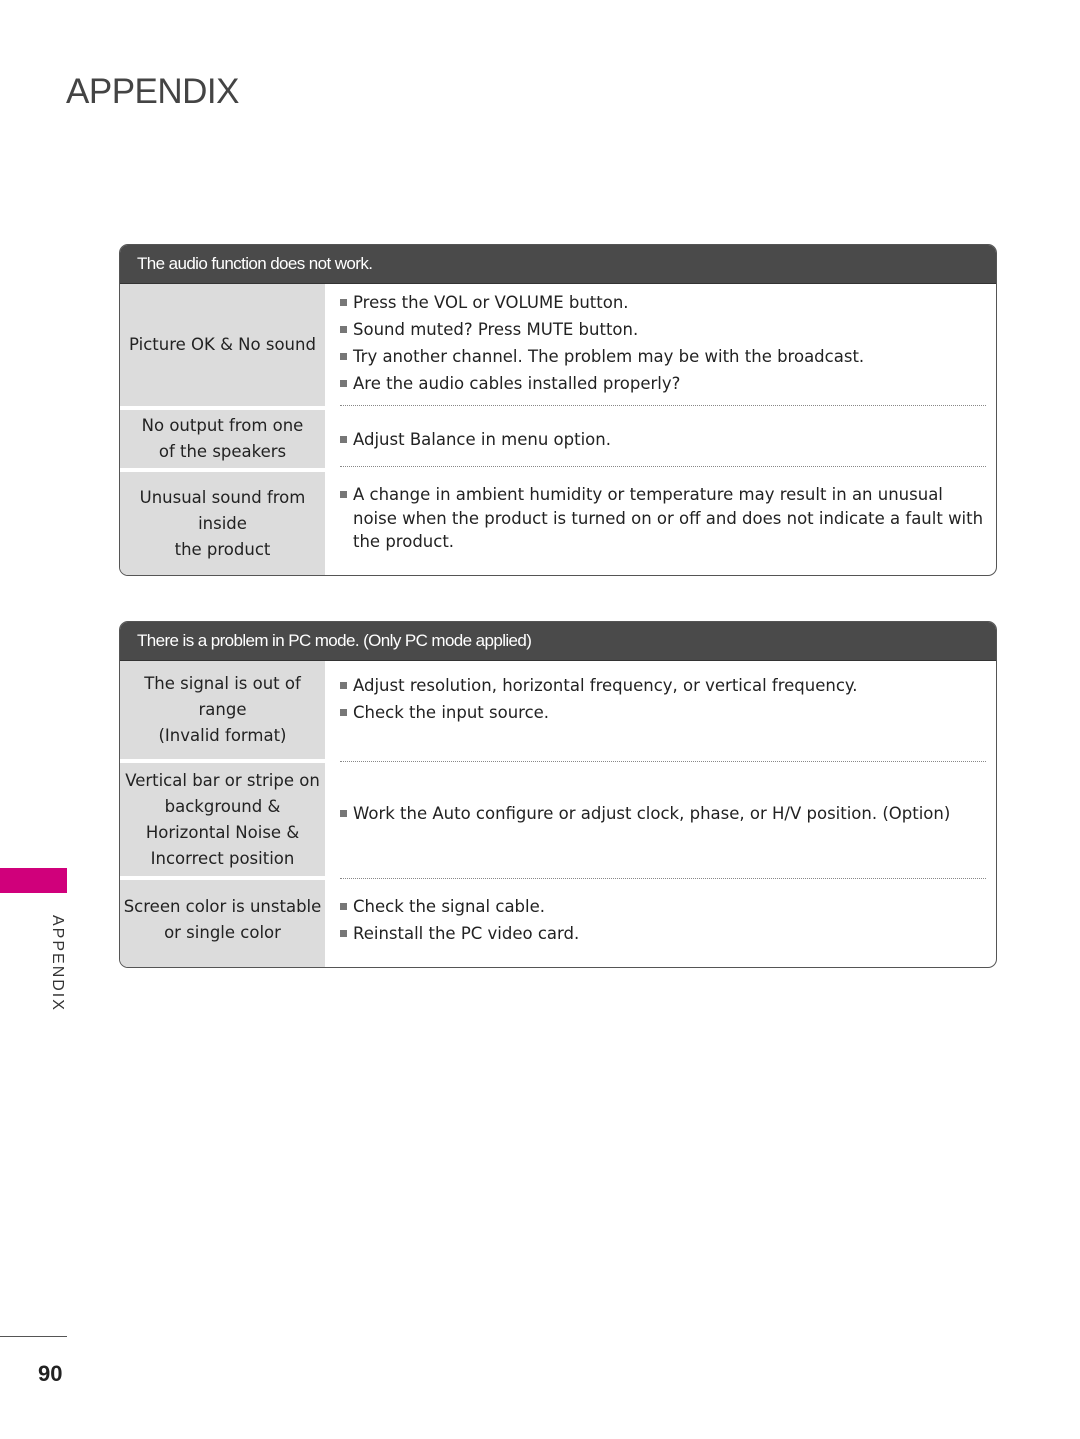 This screenshot has height=1439, width=1080. What do you see at coordinates (222, 549) in the screenshot?
I see `symptom-text: the product` at bounding box center [222, 549].